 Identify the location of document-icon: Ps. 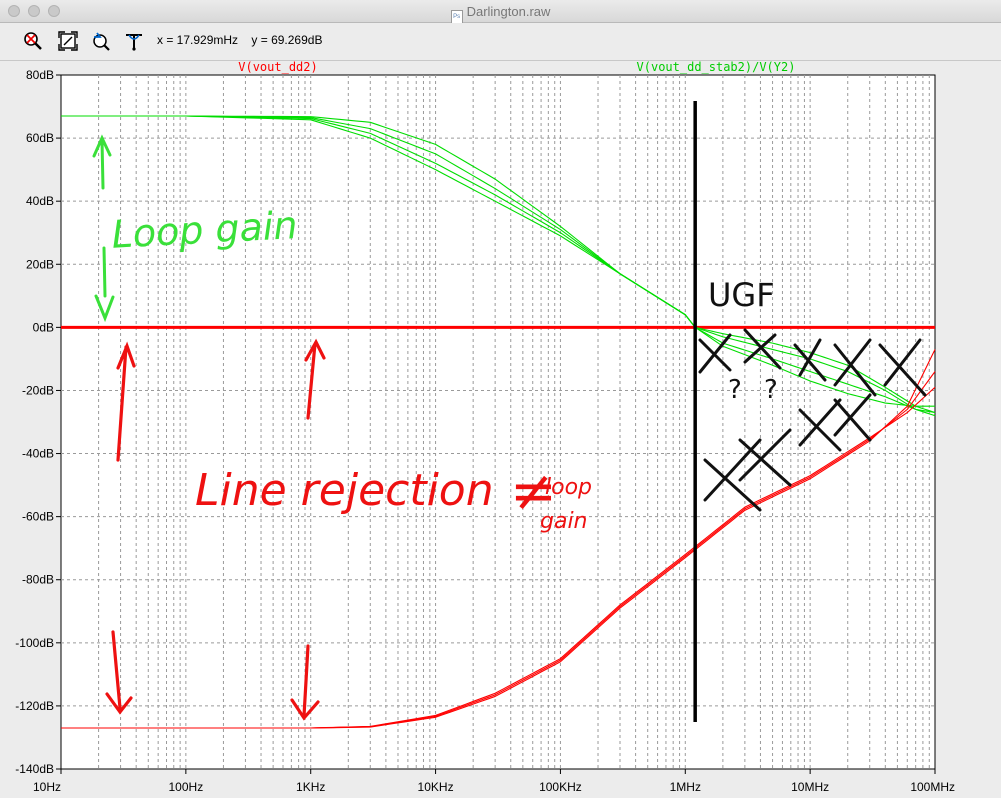
(456, 17).